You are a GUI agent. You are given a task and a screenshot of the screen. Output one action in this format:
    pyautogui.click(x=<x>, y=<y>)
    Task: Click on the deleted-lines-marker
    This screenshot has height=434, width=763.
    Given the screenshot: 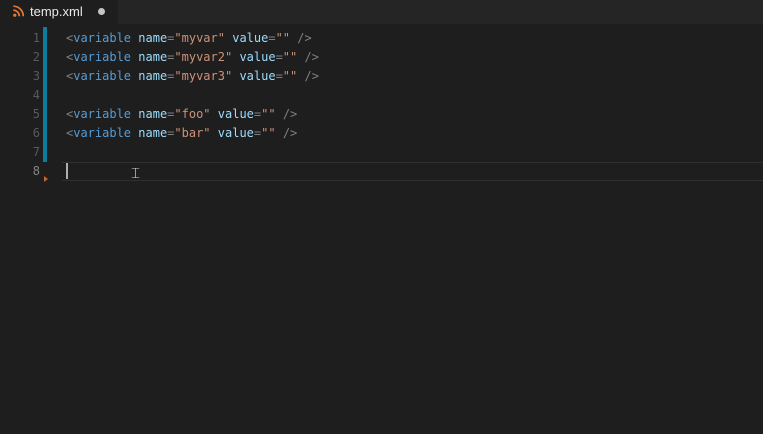 What is the action you would take?
    pyautogui.click(x=46, y=179)
    